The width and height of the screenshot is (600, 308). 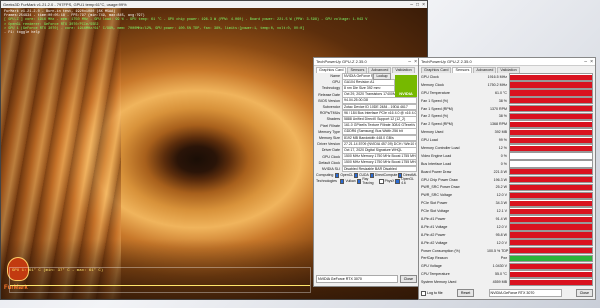 What do you see at coordinates (507, 116) in the screenshot?
I see `sensor-row: Fan 2 Speed (%) 38 %` at bounding box center [507, 116].